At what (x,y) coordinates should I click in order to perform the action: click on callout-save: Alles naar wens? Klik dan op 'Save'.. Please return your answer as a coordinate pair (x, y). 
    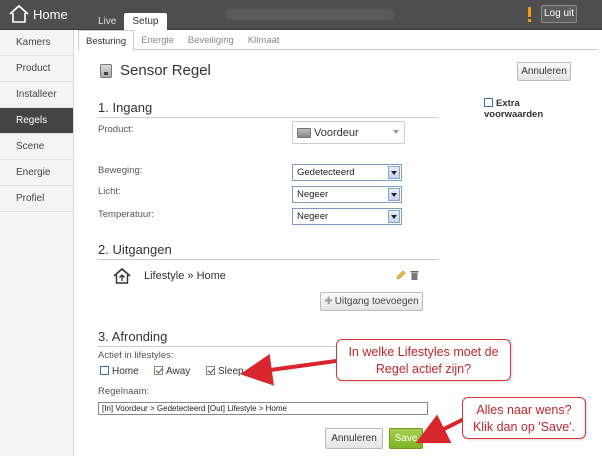
    Looking at the image, I should click on (524, 418).